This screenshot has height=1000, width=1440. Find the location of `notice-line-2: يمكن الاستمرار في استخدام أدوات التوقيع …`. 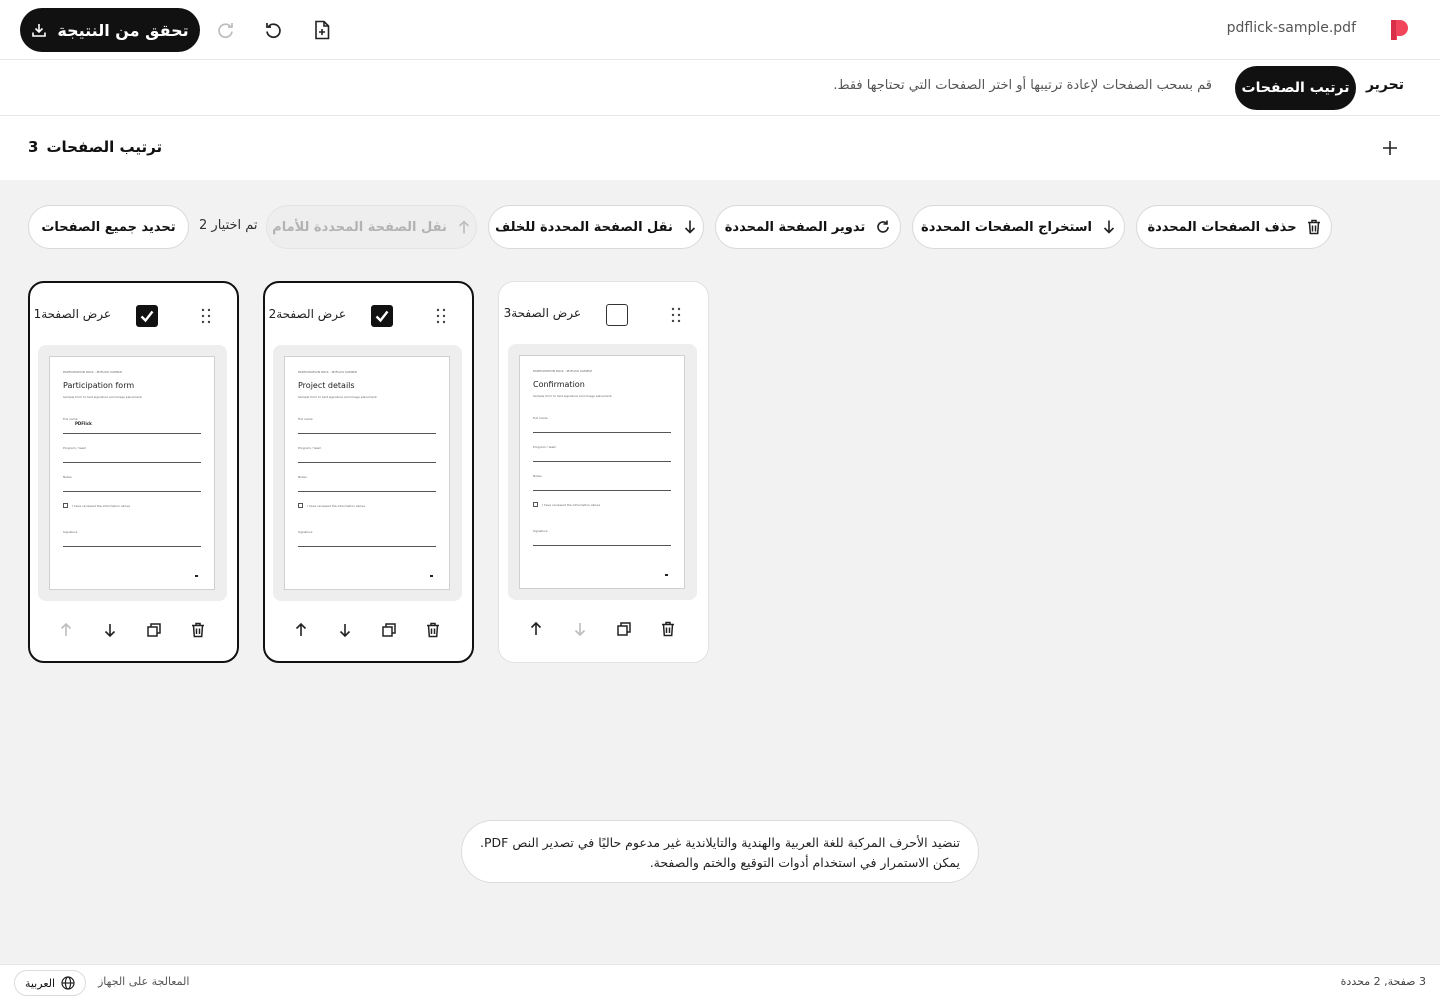

notice-line-2: يمكن الاستمرار في استخدام أدوات التوقيع … is located at coordinates (804, 862).